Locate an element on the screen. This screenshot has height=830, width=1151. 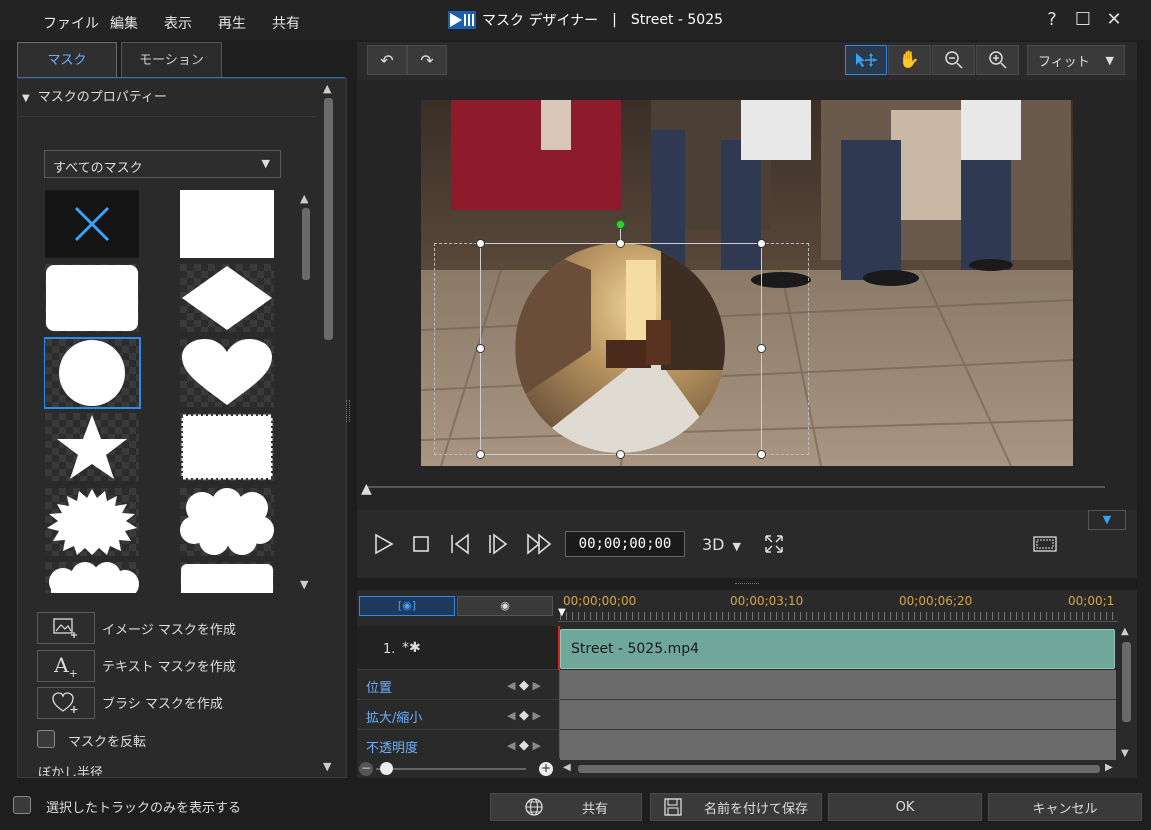
mask-cloud is located at coordinates (227, 522).